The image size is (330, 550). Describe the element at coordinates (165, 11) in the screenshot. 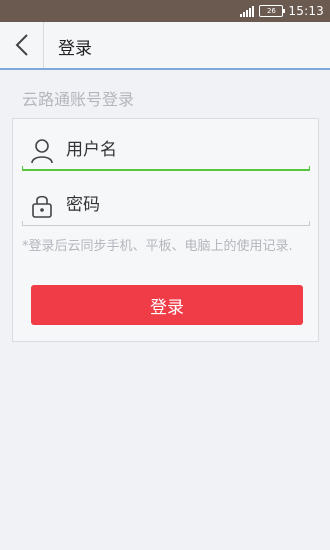

I see `status-bar: 26 15:13` at that location.